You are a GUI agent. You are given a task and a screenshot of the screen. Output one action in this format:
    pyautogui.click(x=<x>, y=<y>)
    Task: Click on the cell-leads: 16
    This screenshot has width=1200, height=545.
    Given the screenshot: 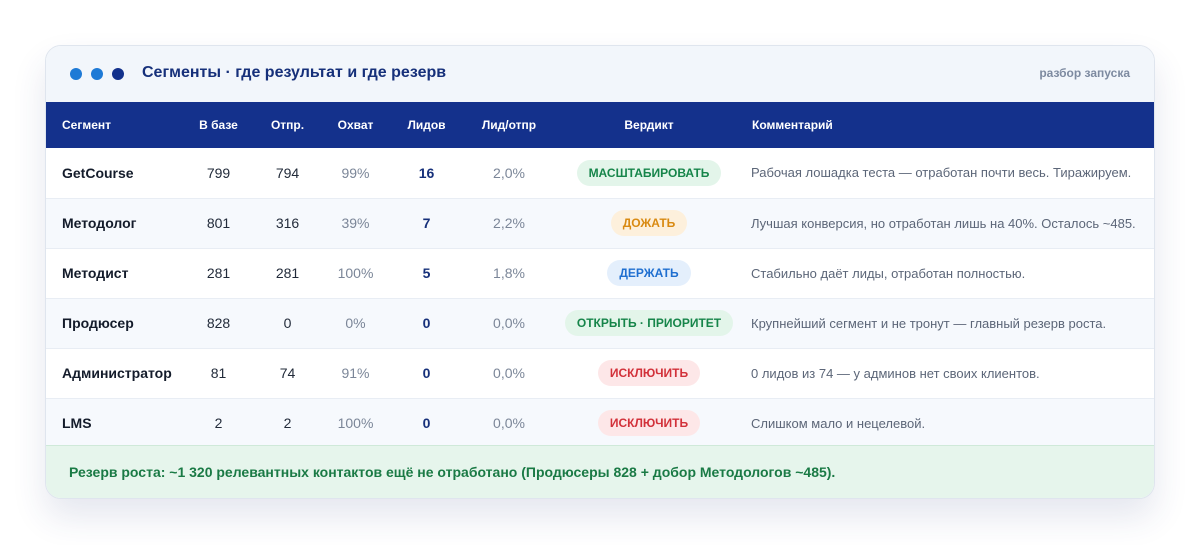 What is the action you would take?
    pyautogui.click(x=426, y=172)
    